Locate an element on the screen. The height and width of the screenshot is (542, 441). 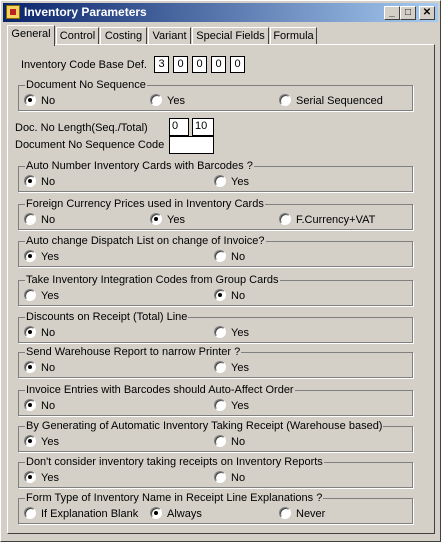
title-bar: Inventory Parameters _ □ ✕ is located at coordinates (220, 12).